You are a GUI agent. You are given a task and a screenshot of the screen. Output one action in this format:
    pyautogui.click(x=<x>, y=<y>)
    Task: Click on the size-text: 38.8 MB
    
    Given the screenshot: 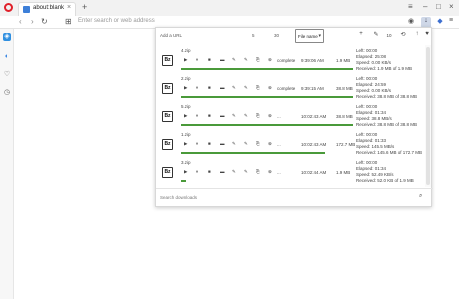 What is the action you would take?
    pyautogui.click(x=344, y=116)
    